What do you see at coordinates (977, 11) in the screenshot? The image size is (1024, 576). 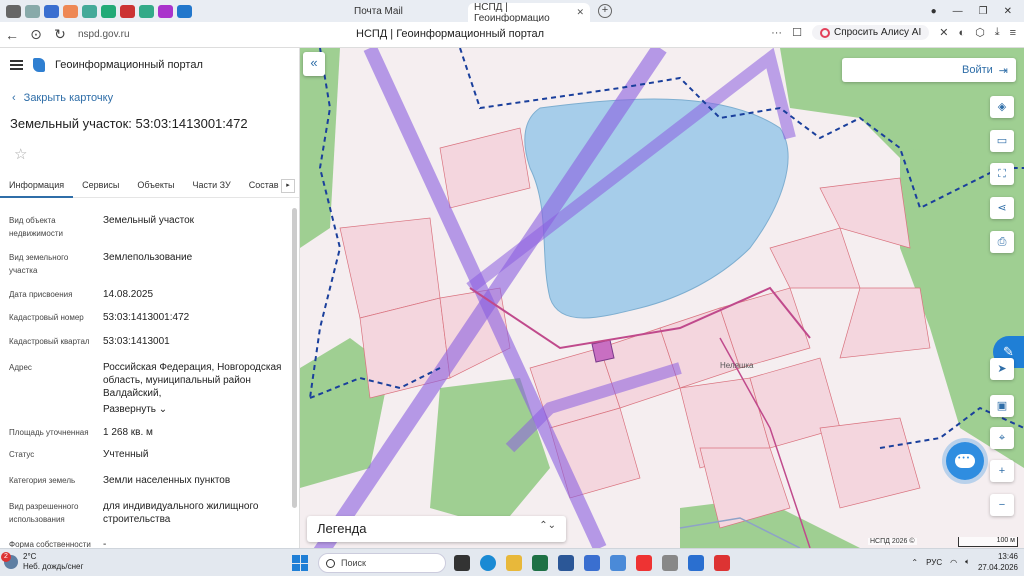 I see `window-controls: ● — ❐ ✕` at bounding box center [977, 11].